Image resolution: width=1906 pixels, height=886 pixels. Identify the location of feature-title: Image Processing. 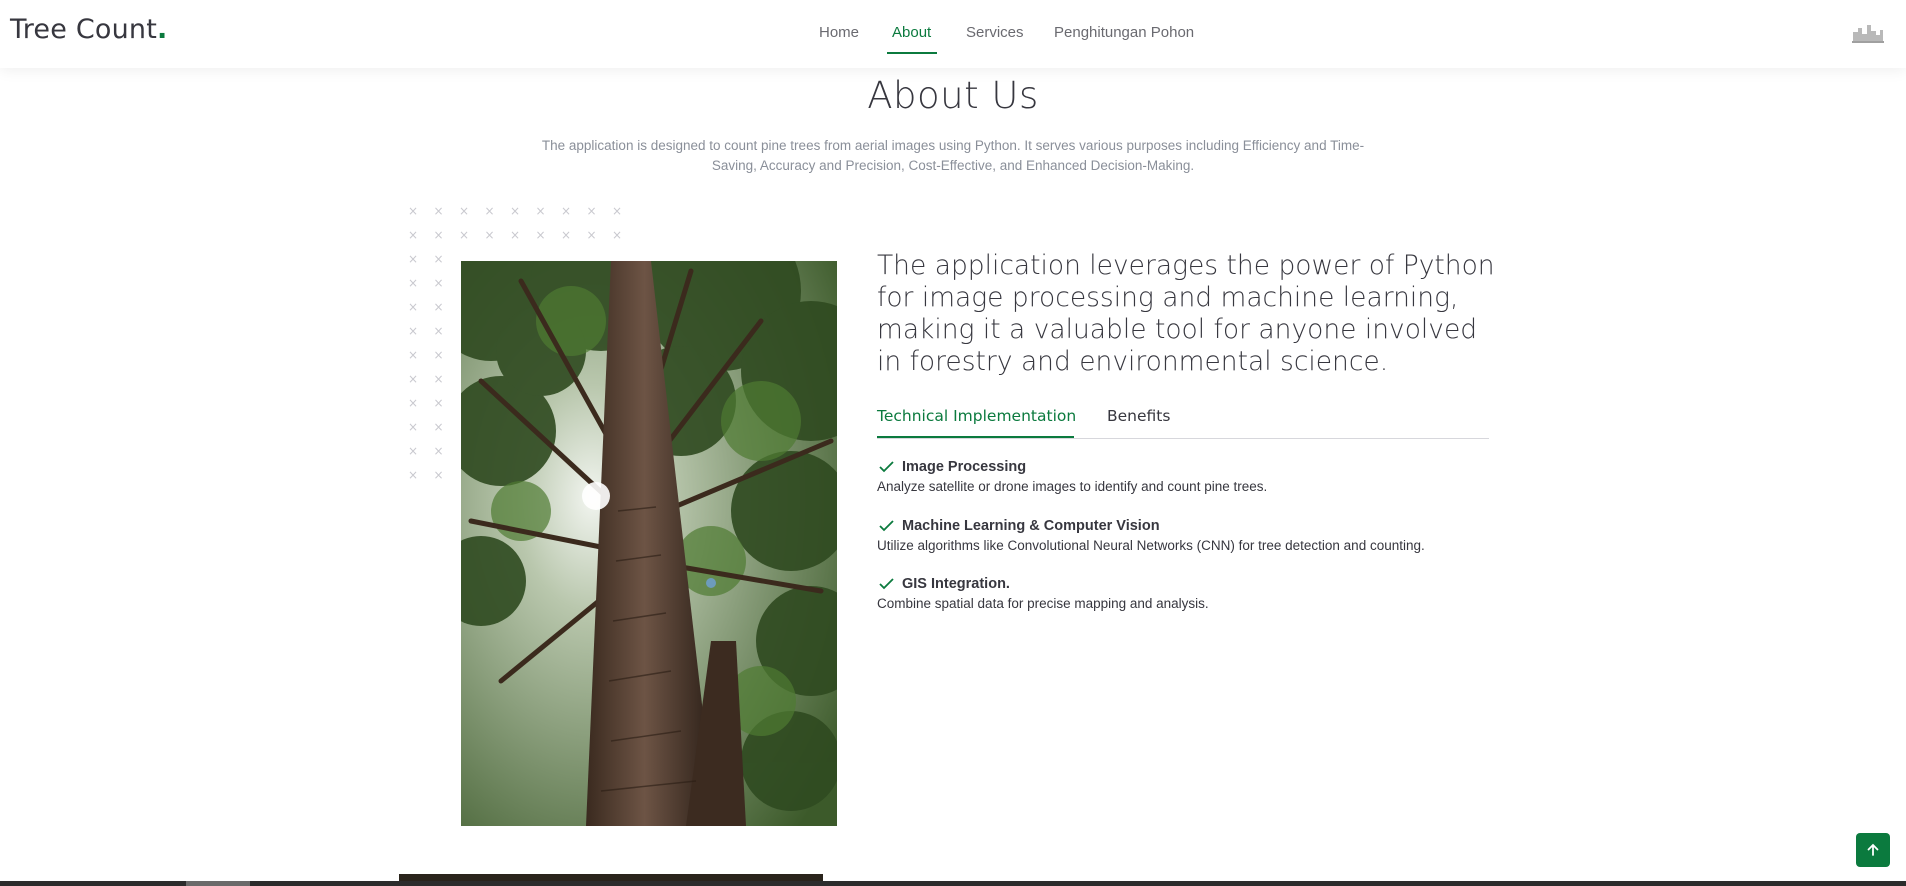
(964, 467).